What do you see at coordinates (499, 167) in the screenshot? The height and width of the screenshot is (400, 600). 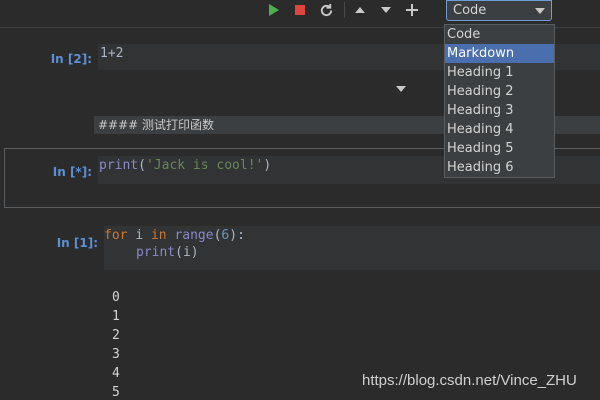 I see `dropdown-option-heading-6: Heading 6` at bounding box center [499, 167].